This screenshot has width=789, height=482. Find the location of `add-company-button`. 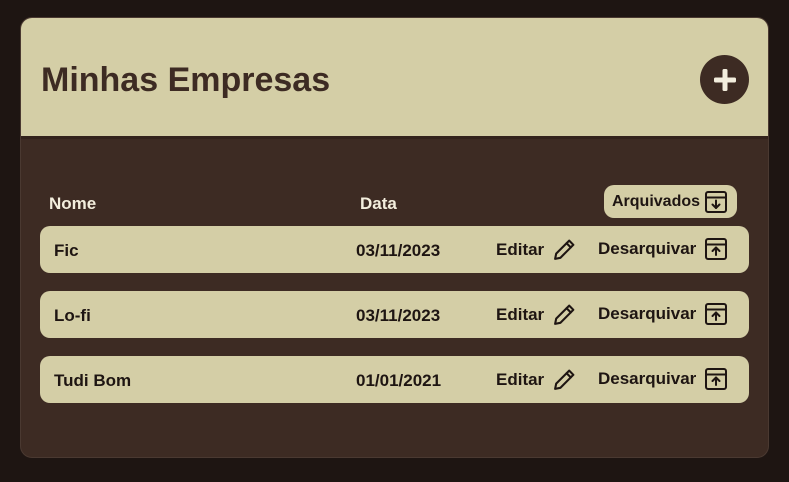

add-company-button is located at coordinates (724, 79).